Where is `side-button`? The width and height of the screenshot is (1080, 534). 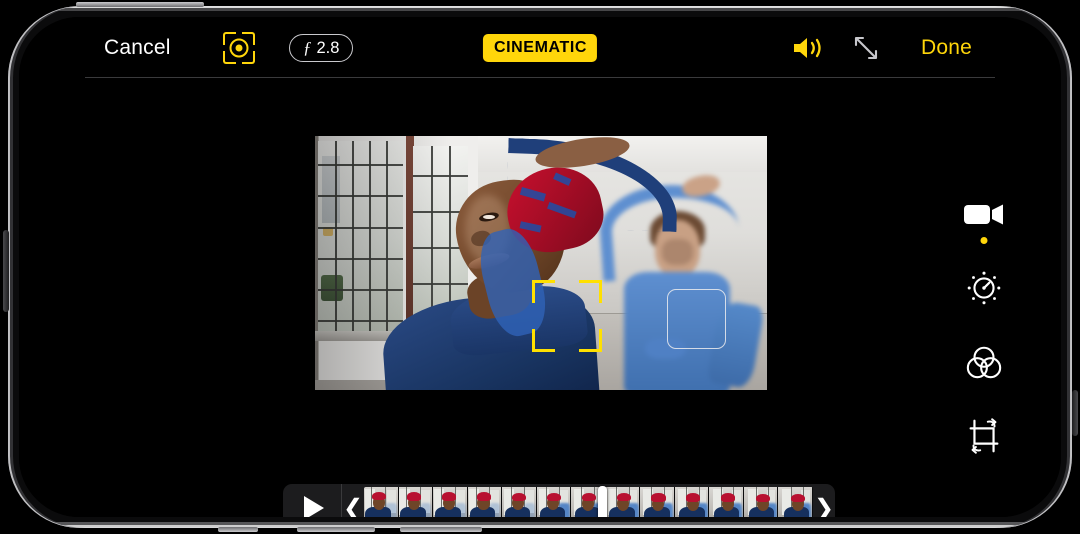 side-button is located at coordinates (6, 271).